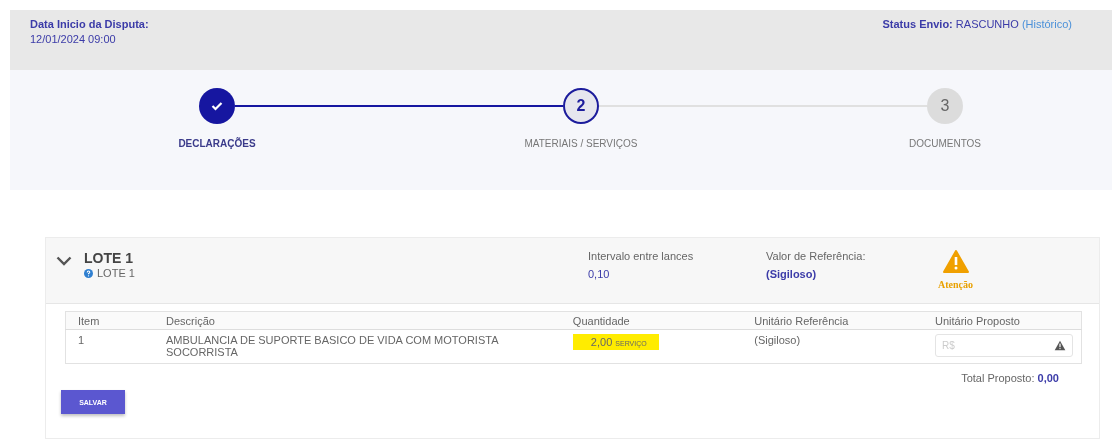  Describe the element at coordinates (792, 274) in the screenshot. I see `reference-value: (Sigiloso)` at that location.